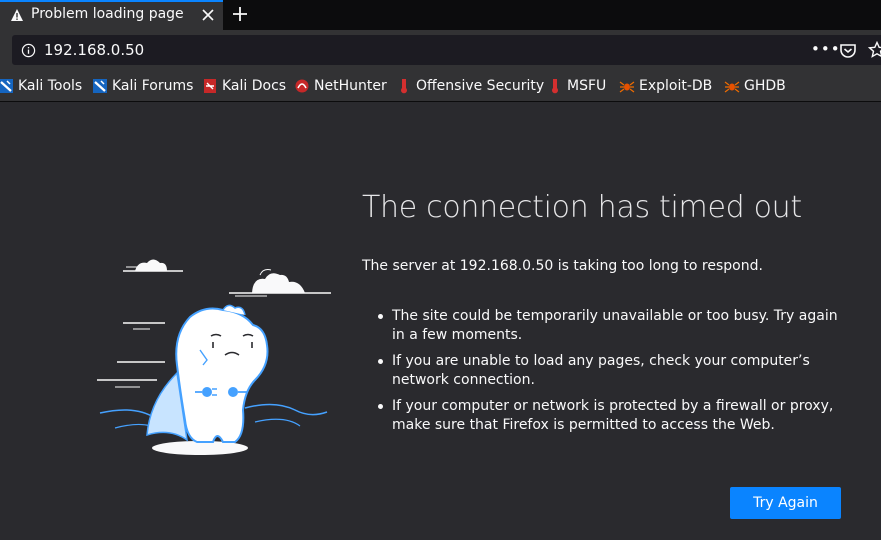  What do you see at coordinates (446, 50) in the screenshot?
I see `url-bar: 192.168.0.50 •••` at bounding box center [446, 50].